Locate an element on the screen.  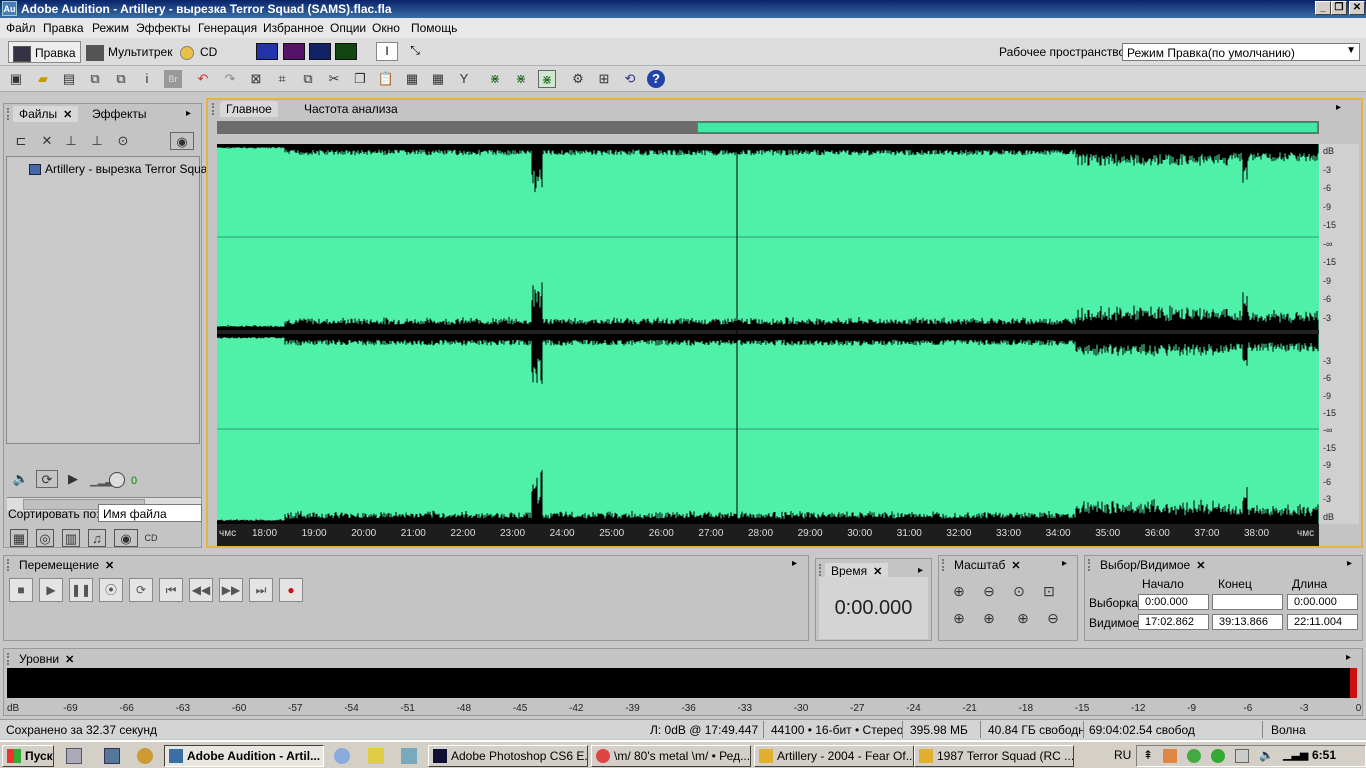
selection-start-field: 0:00.000 is located at coordinates (1173, 602).